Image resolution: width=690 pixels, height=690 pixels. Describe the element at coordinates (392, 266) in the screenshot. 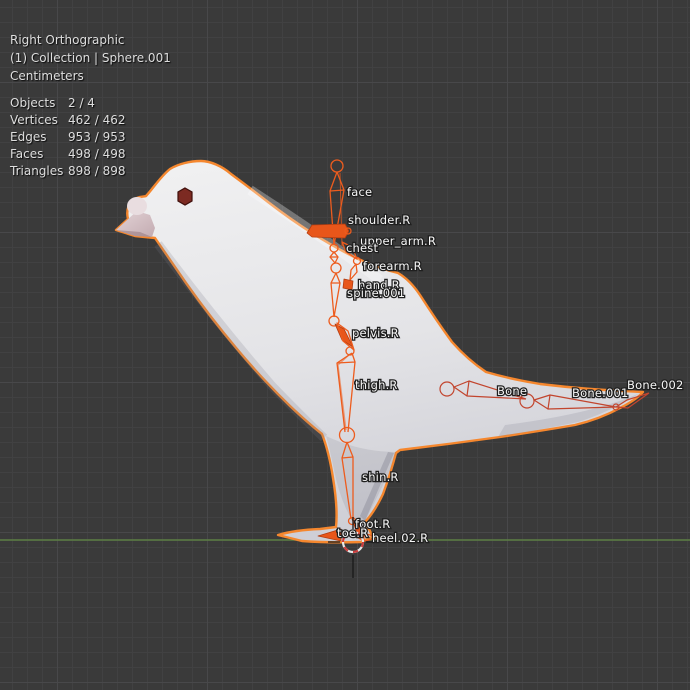

I see `bone-label-forearm: forearm.R` at that location.